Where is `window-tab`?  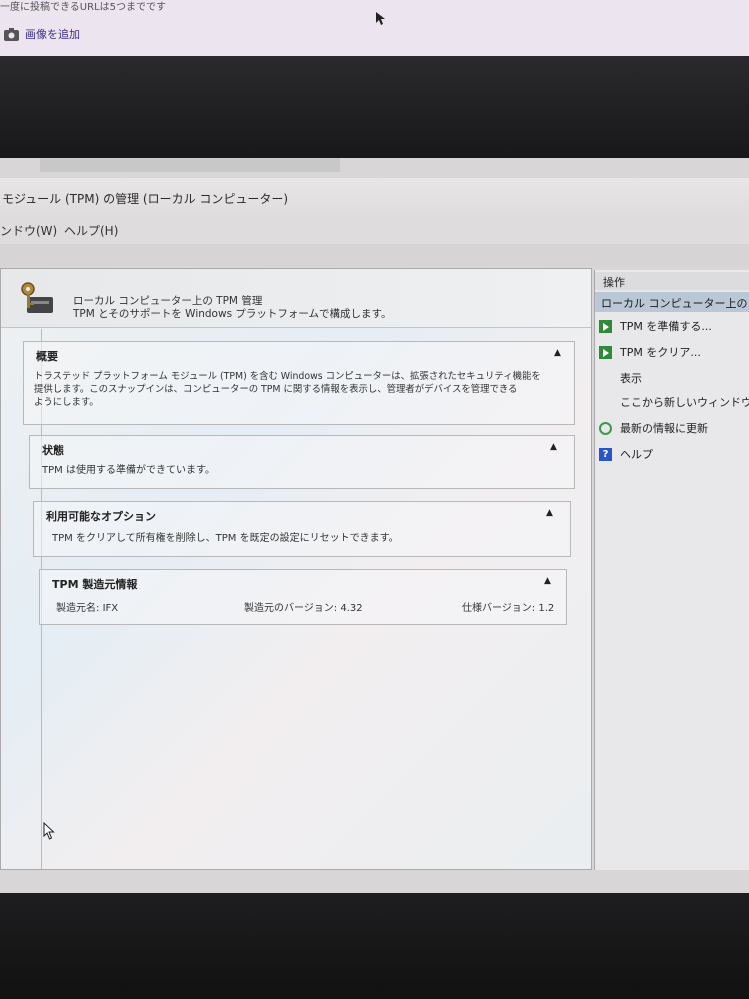
window-tab is located at coordinates (190, 165).